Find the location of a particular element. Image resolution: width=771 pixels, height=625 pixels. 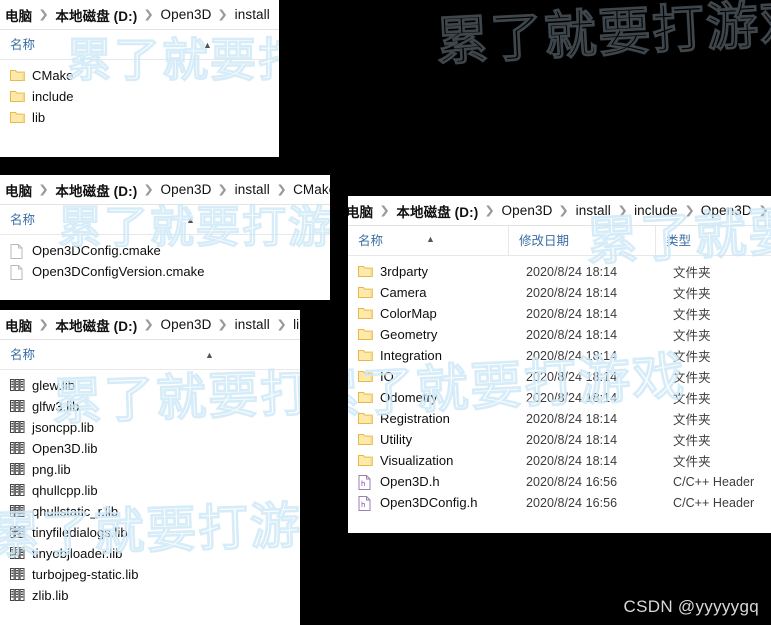

list-item: qhullcpp.lib is located at coordinates (150, 490).